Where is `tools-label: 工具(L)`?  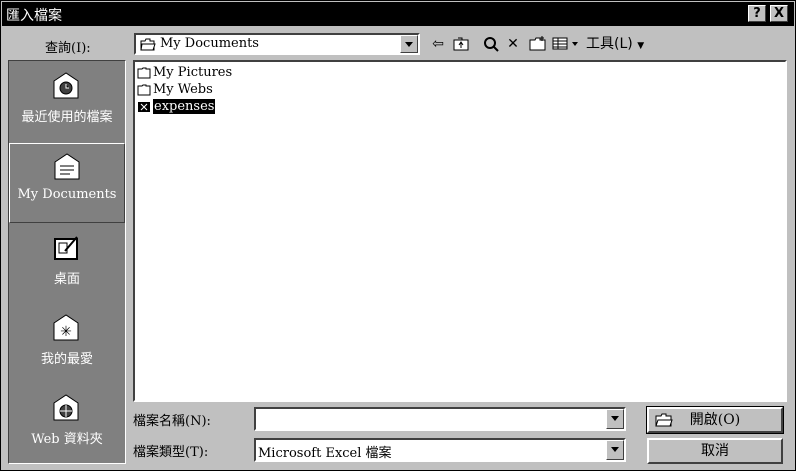 tools-label: 工具(L) is located at coordinates (609, 44).